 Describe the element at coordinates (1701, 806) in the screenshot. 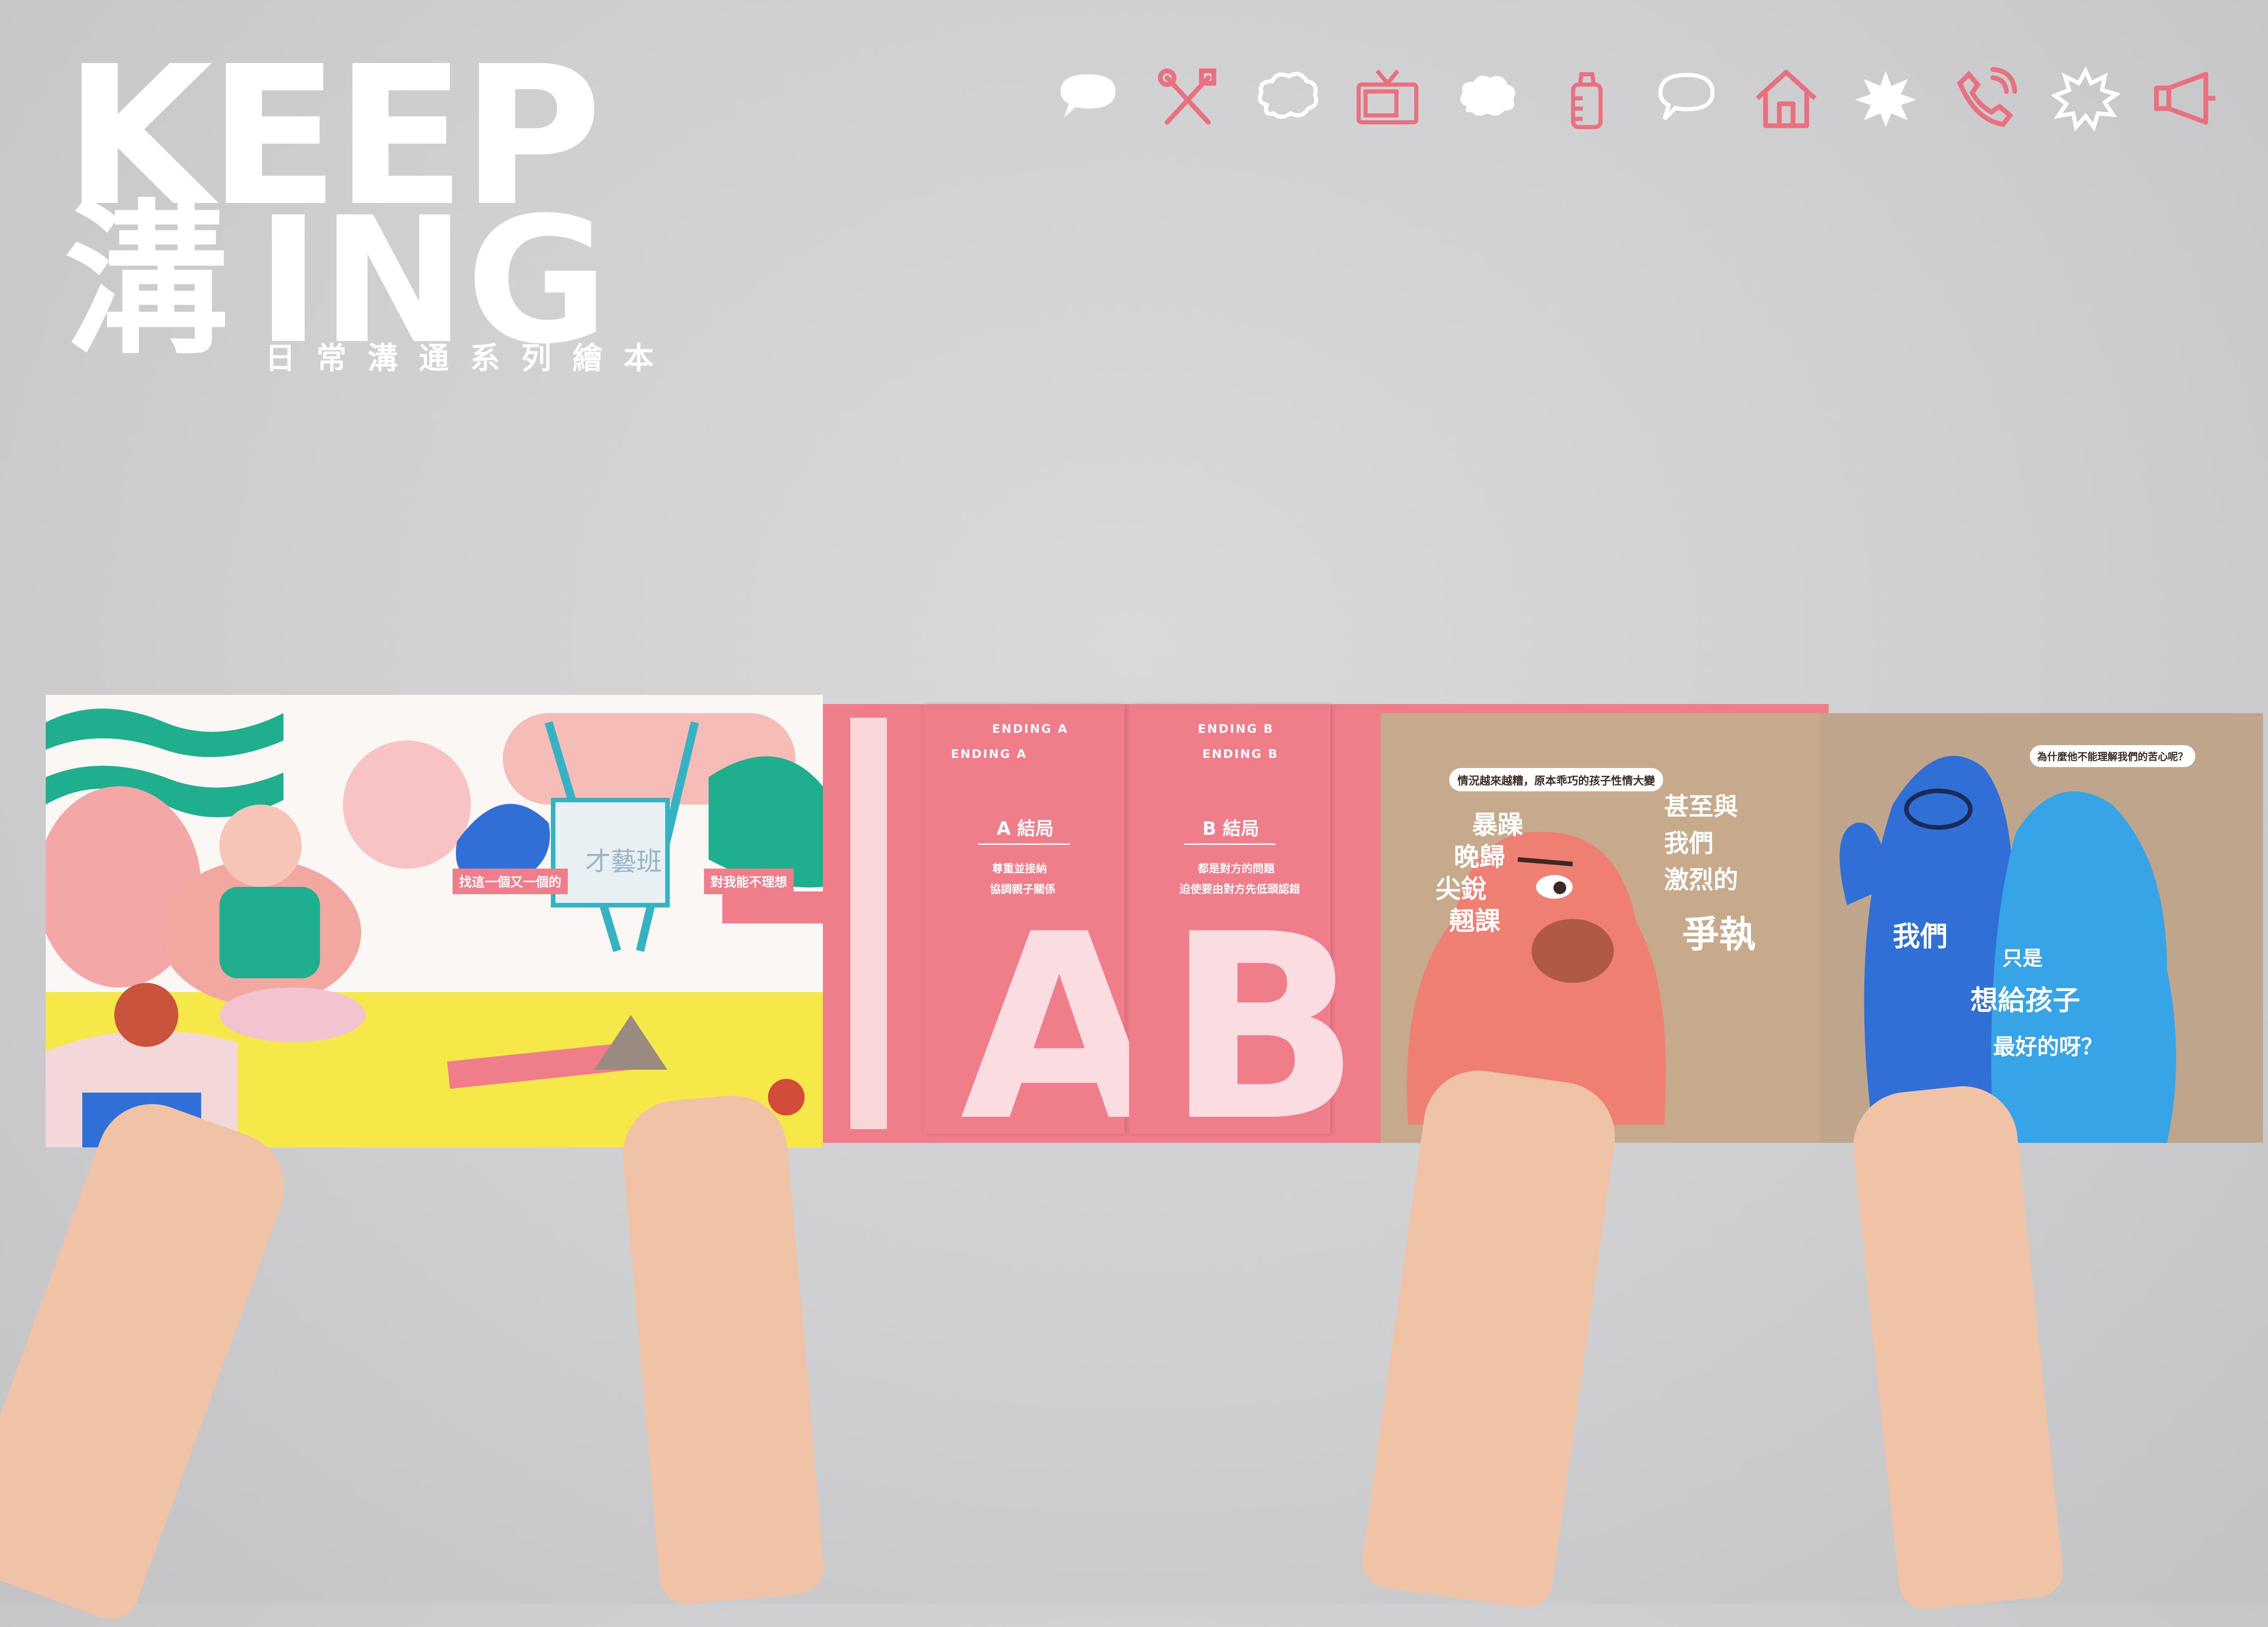

I see `right-word-1: 甚至與` at that location.